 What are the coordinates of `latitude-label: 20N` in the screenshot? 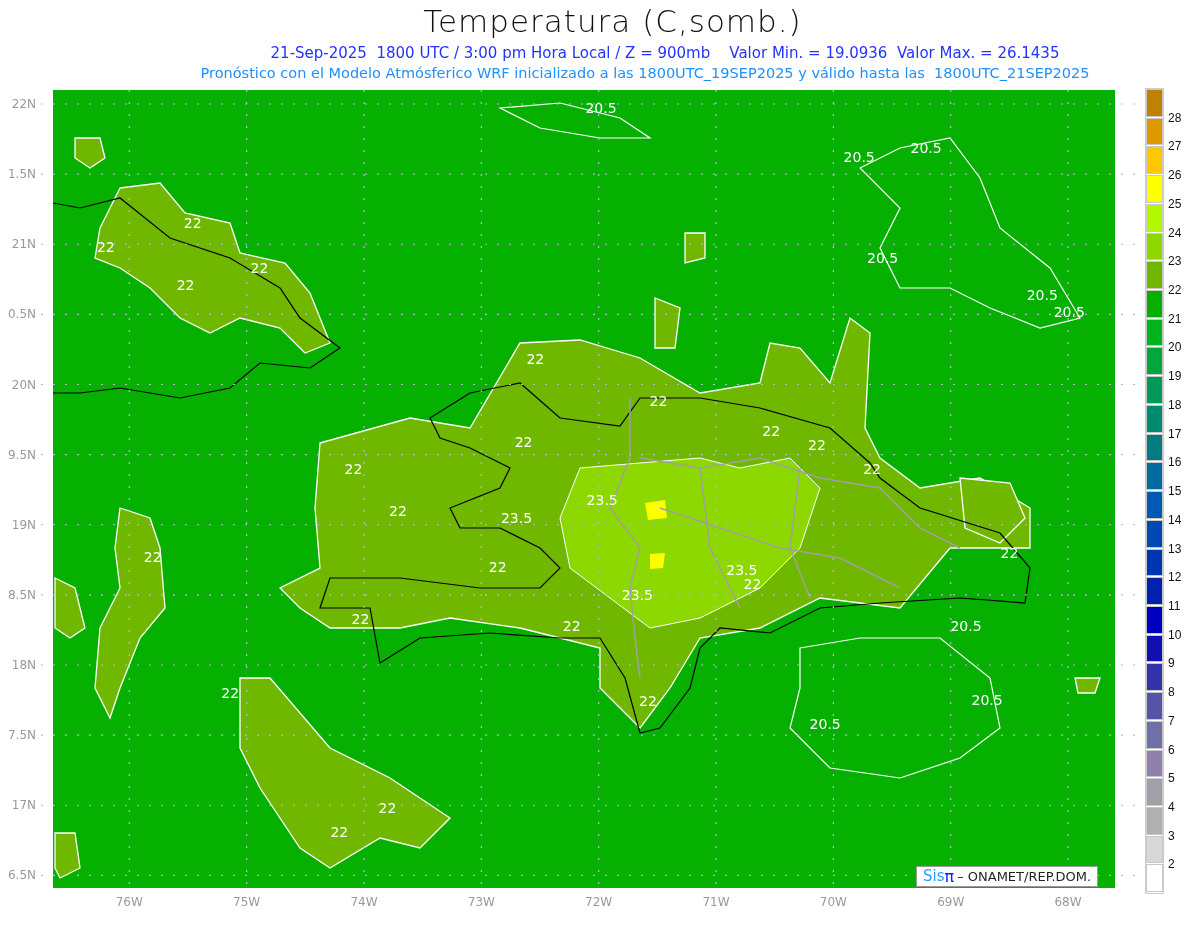 It's located at (23, 384).